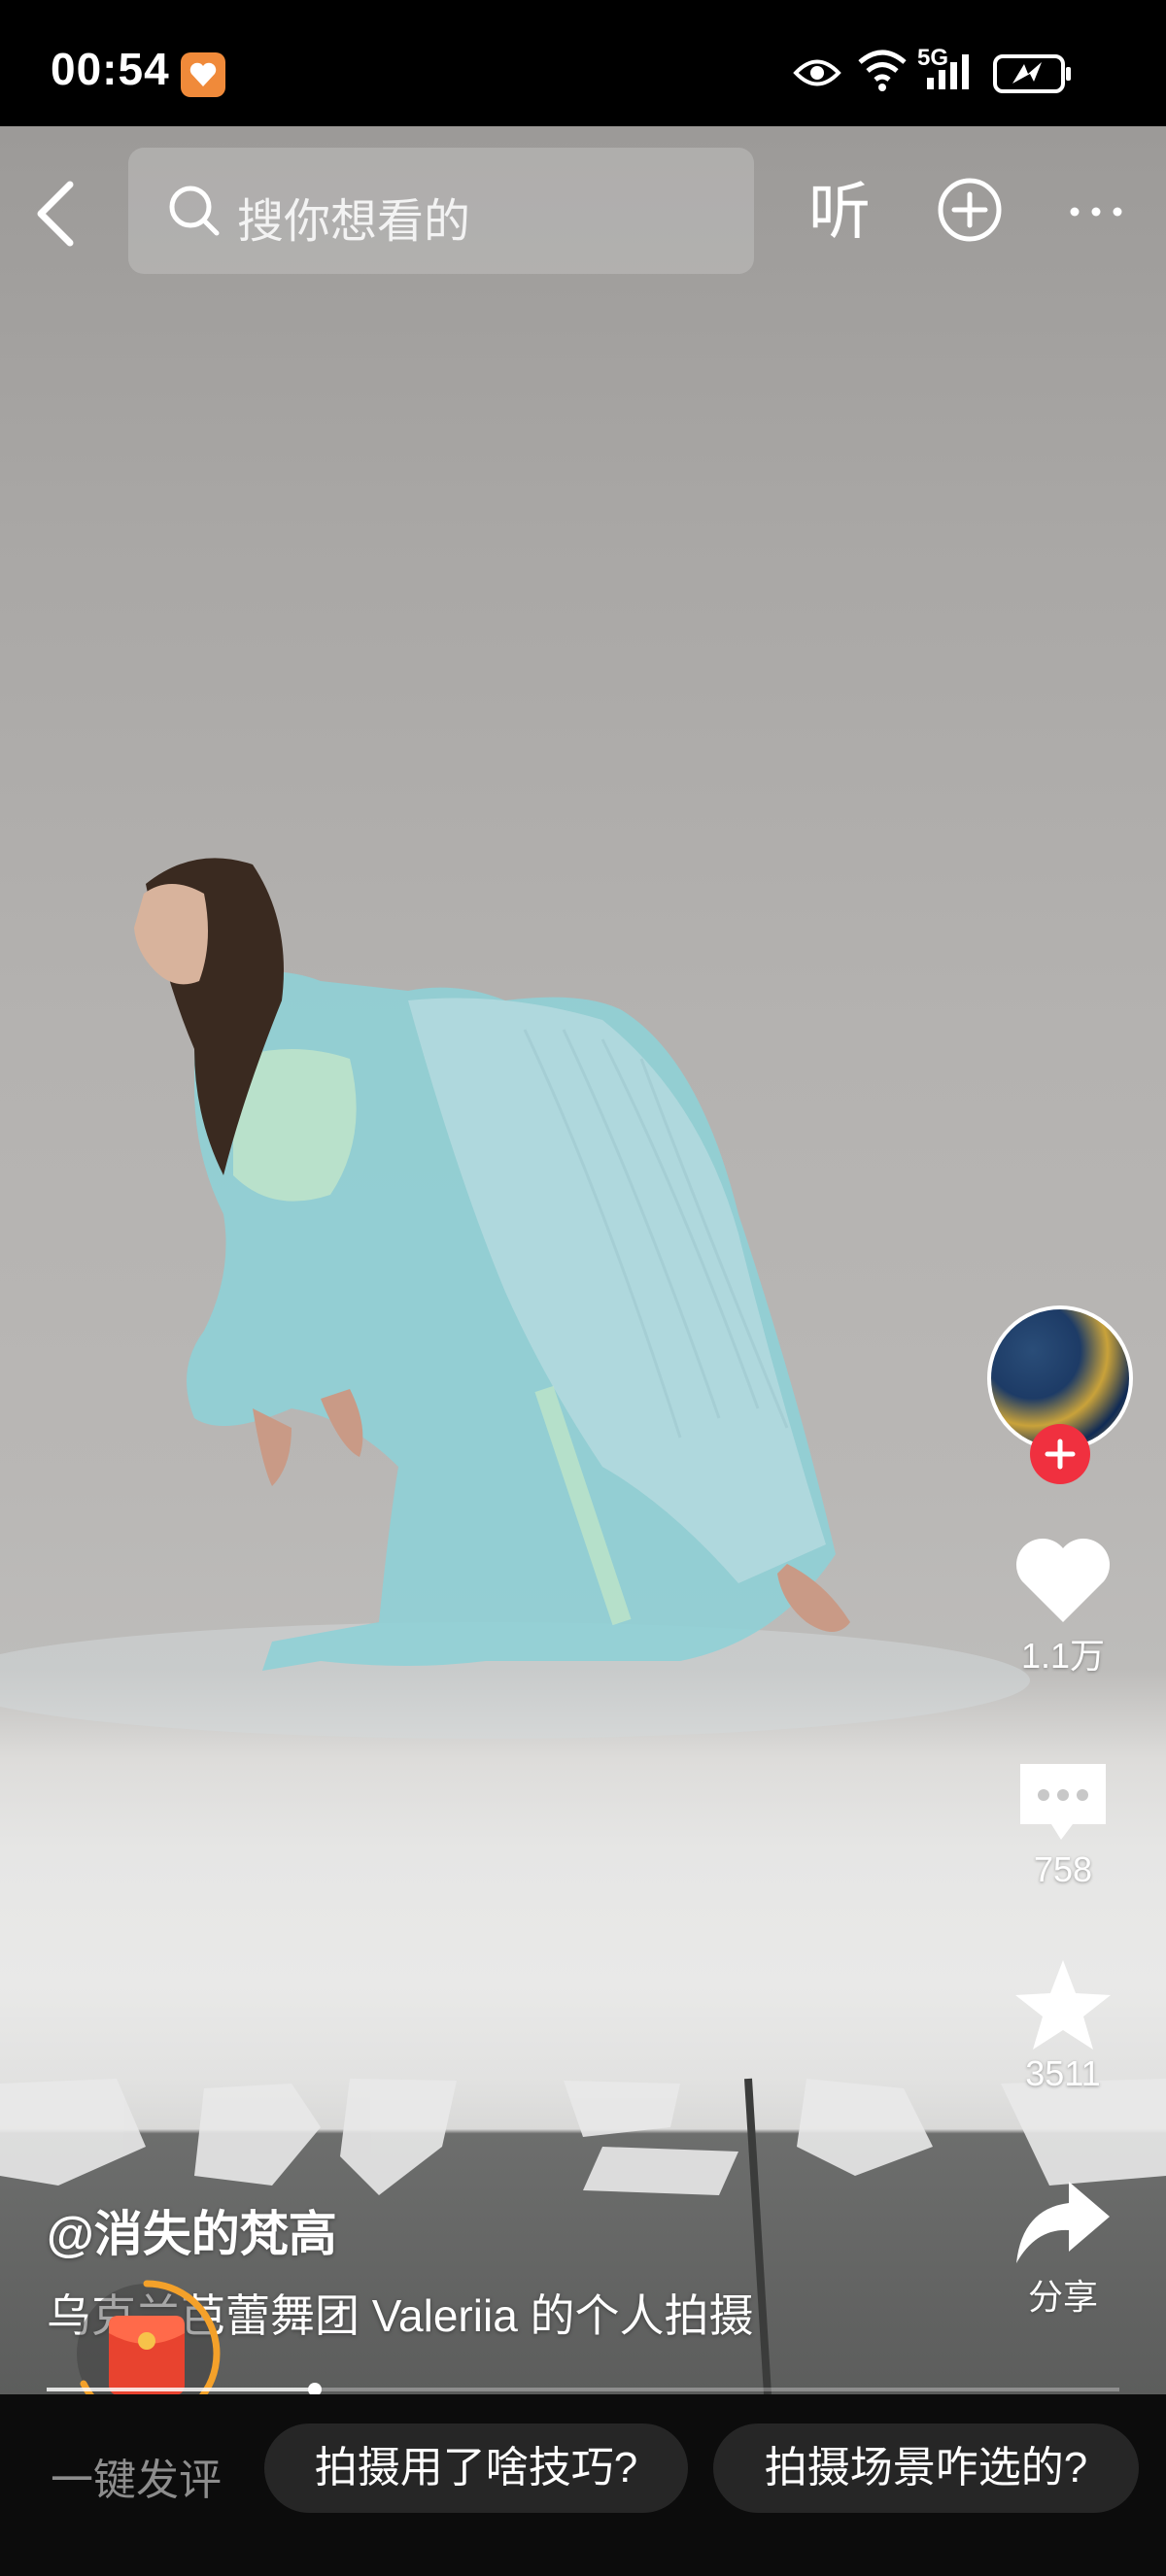 This screenshot has height=2576, width=1166. Describe the element at coordinates (1032, 73) in the screenshot. I see `battery-icon` at that location.